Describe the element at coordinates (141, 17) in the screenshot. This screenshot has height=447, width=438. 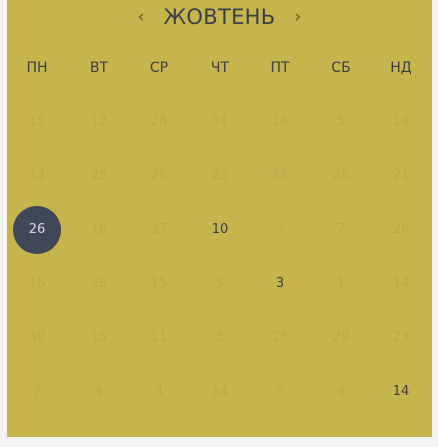
I see `chevron-left-icon: ‹` at that location.